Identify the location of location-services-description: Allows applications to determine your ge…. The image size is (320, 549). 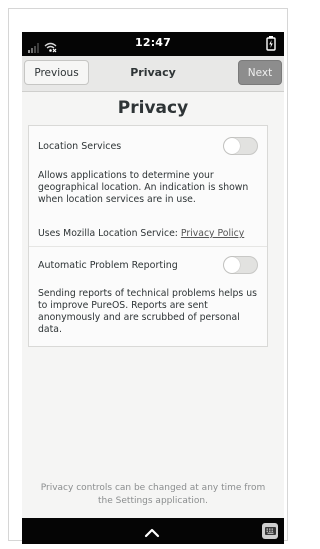
(143, 187).